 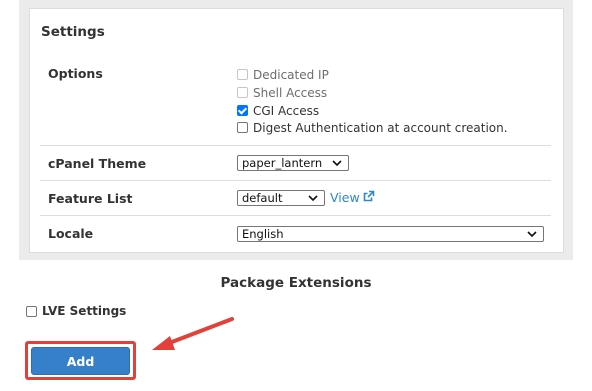 What do you see at coordinates (290, 92) in the screenshot?
I see `shell-access-label: Shell Access` at bounding box center [290, 92].